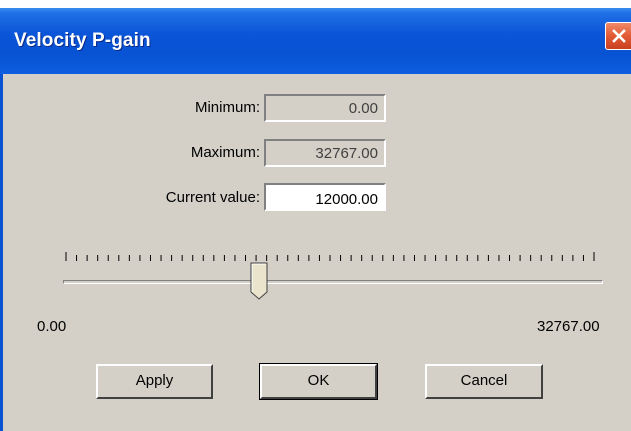 The image size is (631, 431). I want to click on cancel-button: Cancel, so click(484, 381).